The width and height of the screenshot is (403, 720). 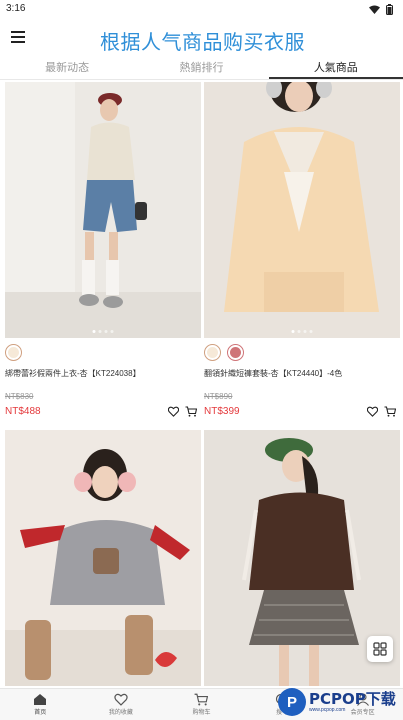 I want to click on status-time: 3:16, so click(x=16, y=8).